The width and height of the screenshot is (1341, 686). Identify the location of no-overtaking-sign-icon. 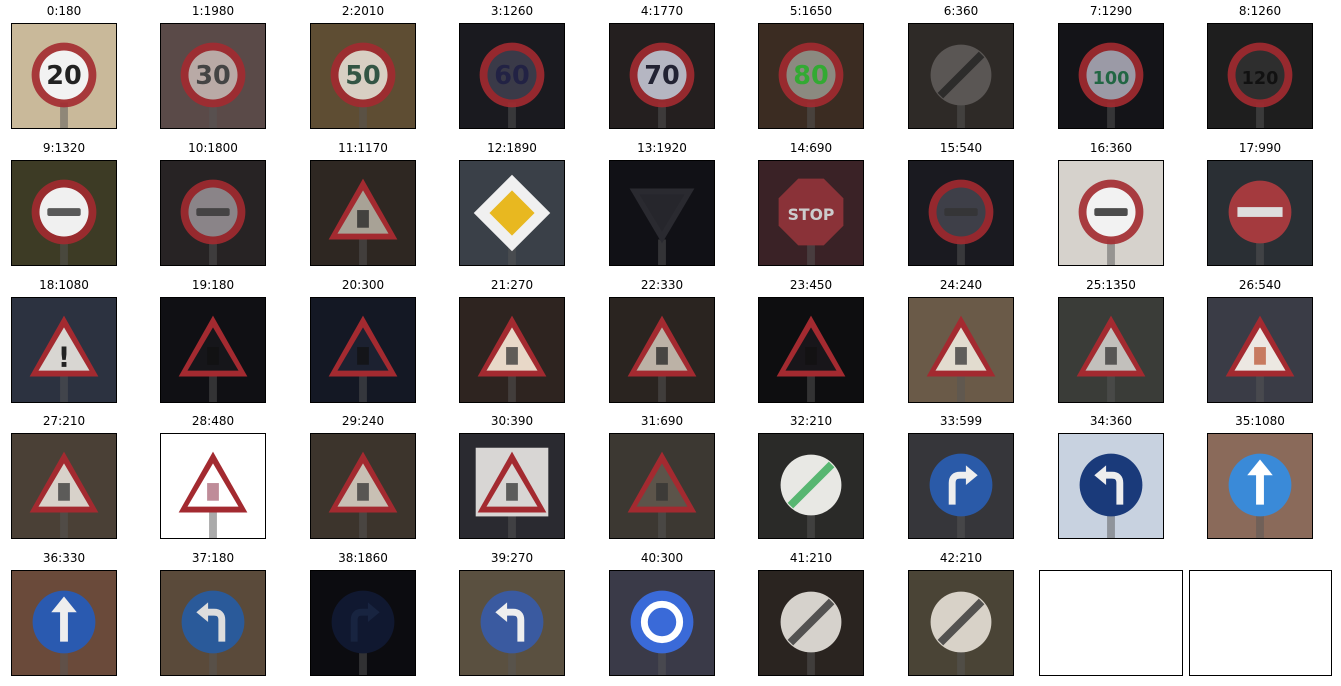
(64, 213).